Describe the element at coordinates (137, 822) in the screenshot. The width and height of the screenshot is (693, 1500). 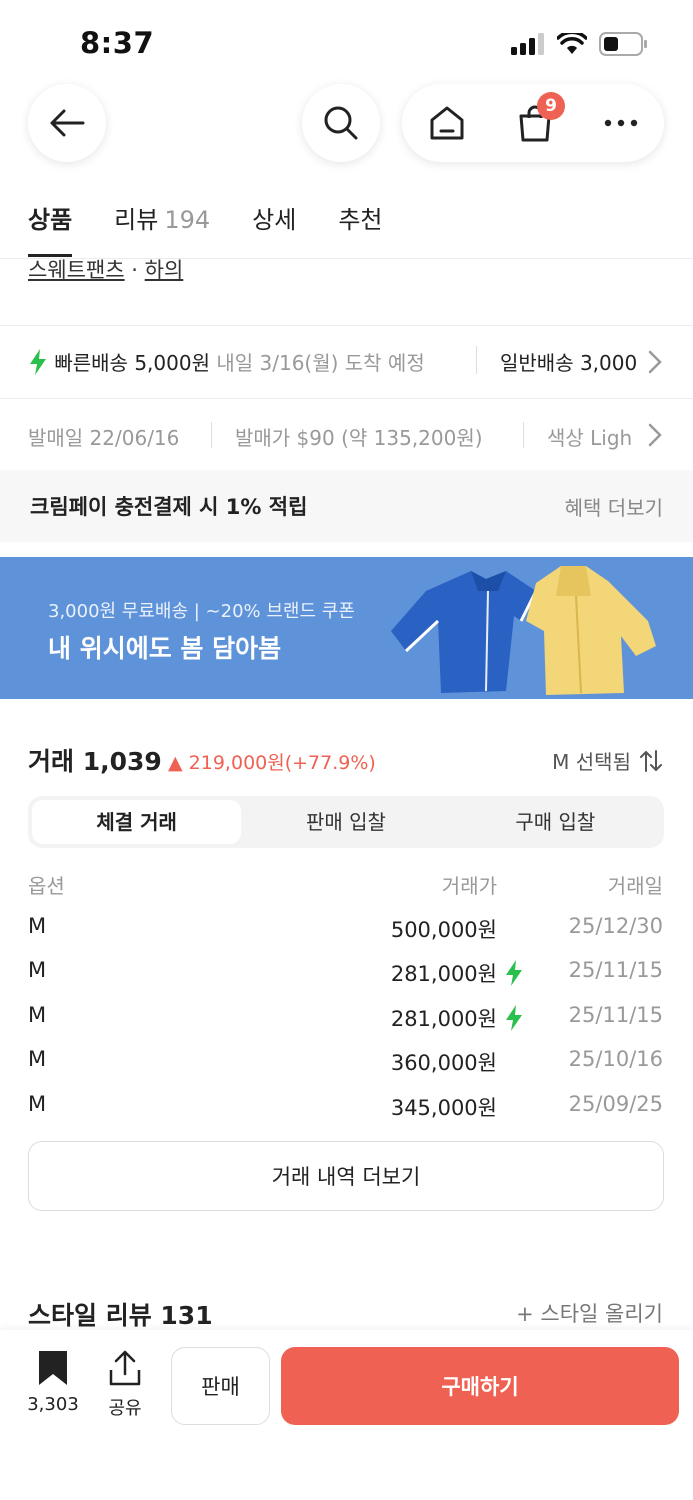
I see `segment-completed: 체결 거래` at that location.